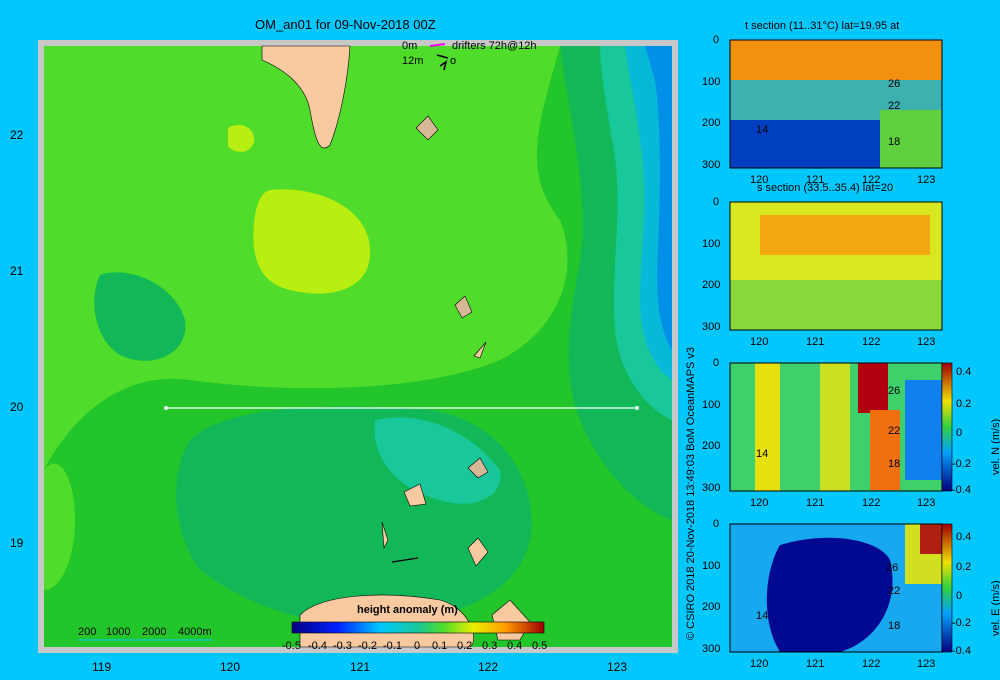 The image size is (1000, 680). What do you see at coordinates (418, 627) in the screenshot?
I see `height-colorbar` at bounding box center [418, 627].